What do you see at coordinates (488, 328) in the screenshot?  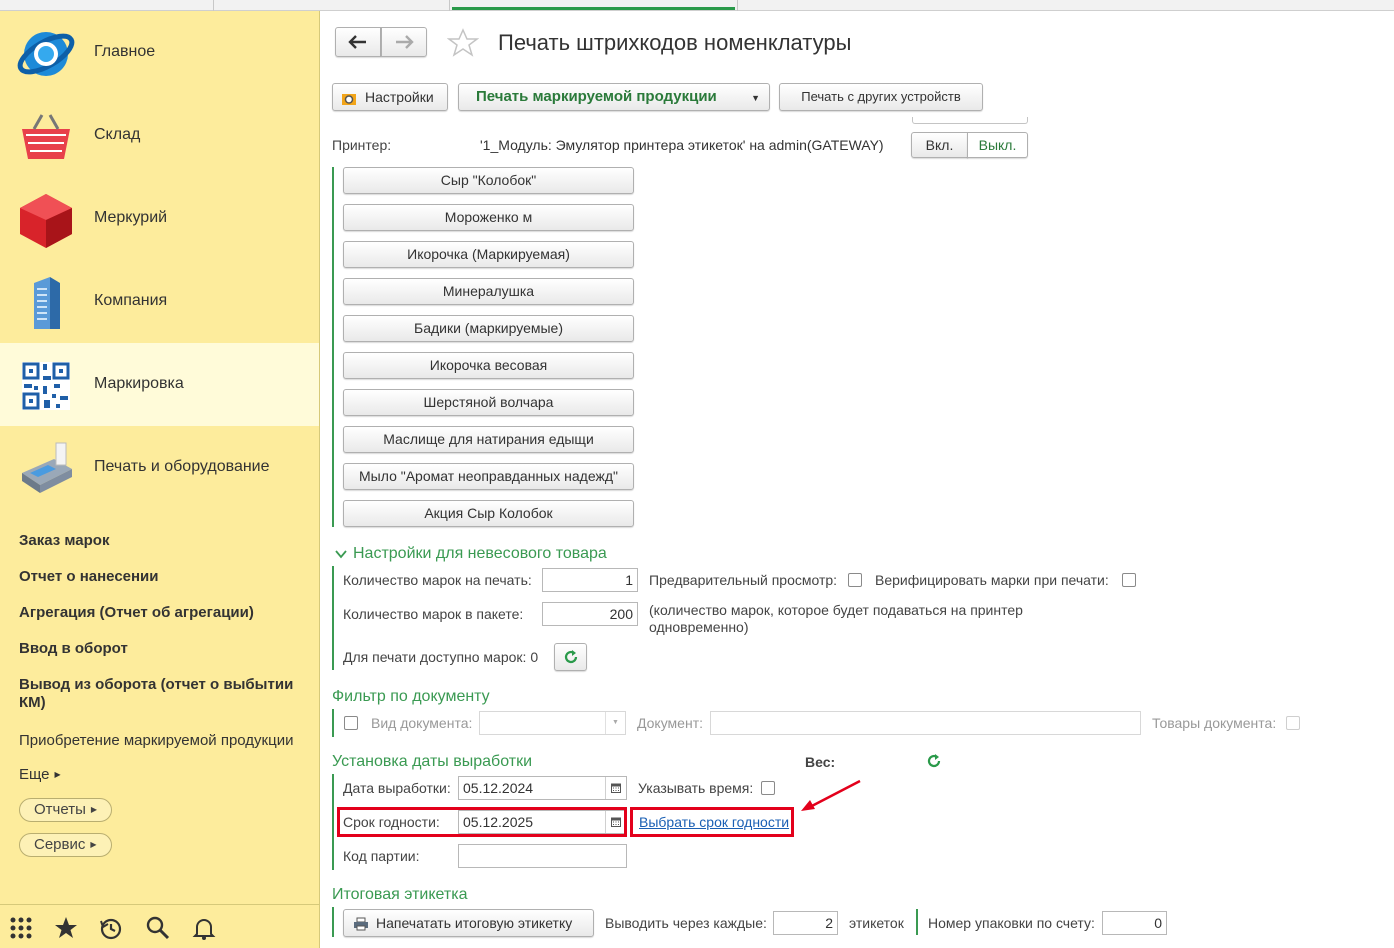 I see `product-button: Бадики (маркируемые)` at bounding box center [488, 328].